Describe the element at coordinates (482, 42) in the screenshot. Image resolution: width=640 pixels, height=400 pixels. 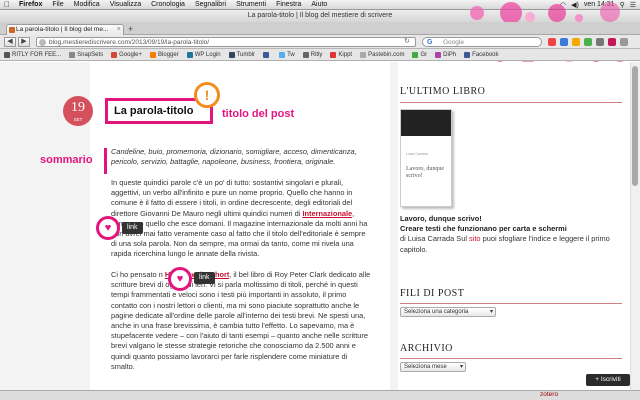
I see `search-input: G Google` at that location.